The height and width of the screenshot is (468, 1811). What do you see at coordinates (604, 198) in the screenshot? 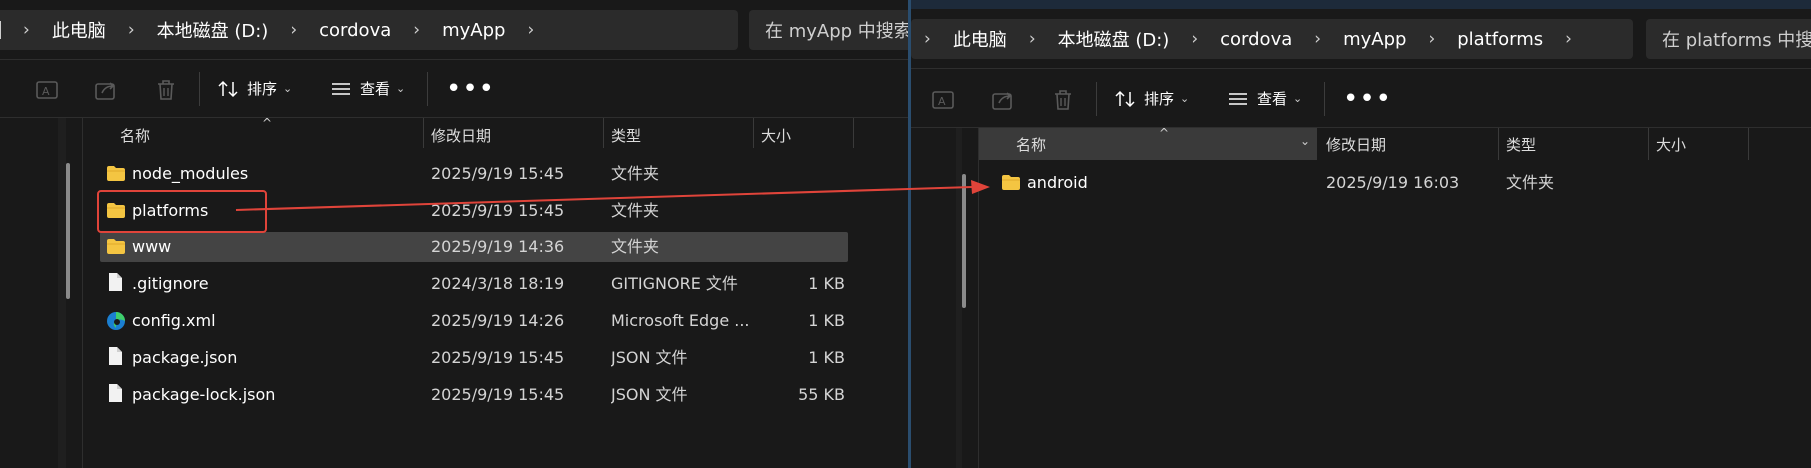
I see `annotation-arrow-line` at bounding box center [604, 198].